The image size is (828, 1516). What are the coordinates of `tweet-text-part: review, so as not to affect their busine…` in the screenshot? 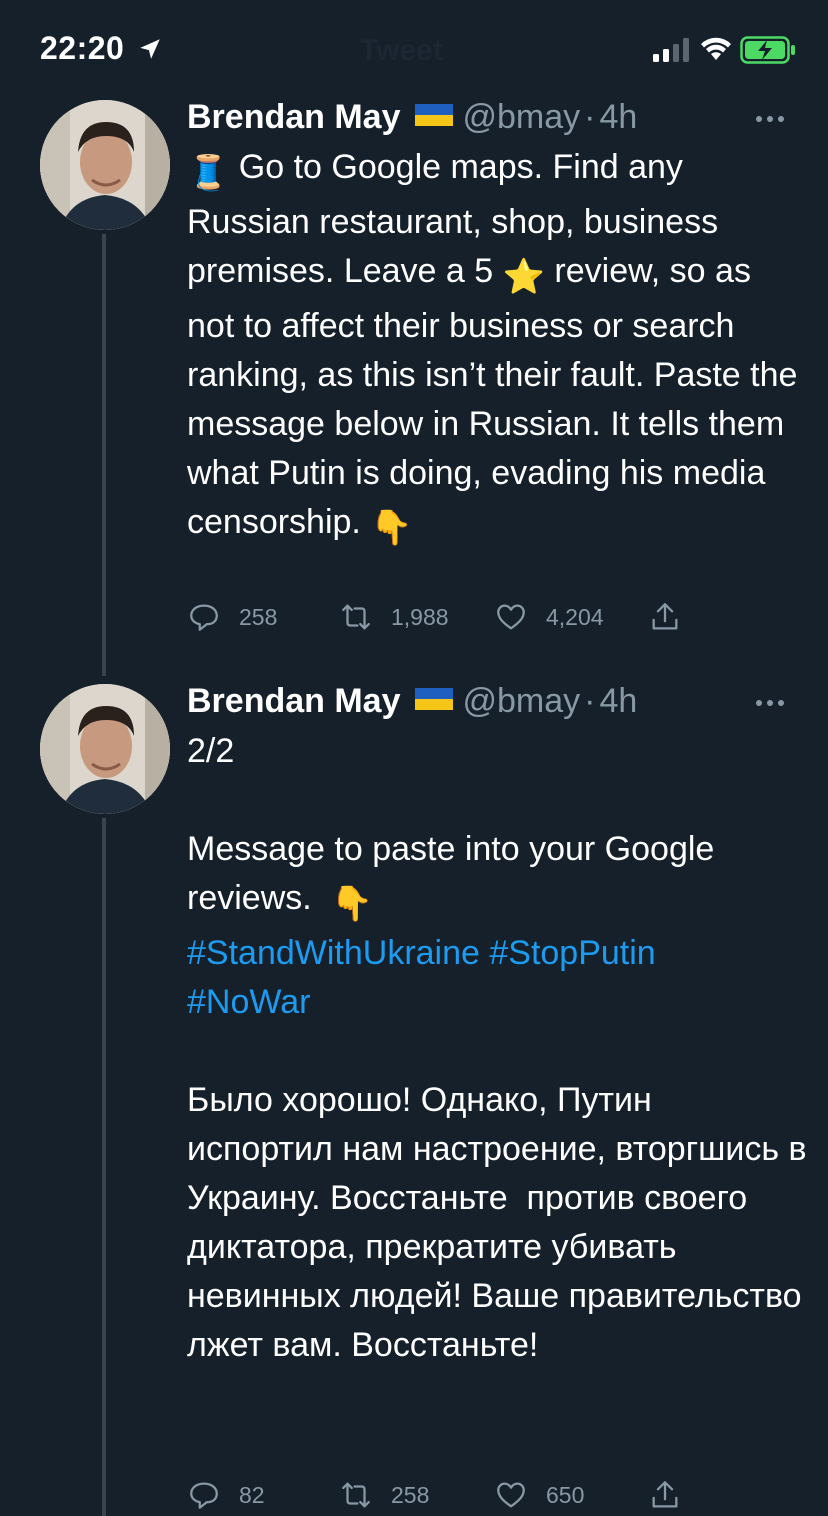 It's located at (497, 396).